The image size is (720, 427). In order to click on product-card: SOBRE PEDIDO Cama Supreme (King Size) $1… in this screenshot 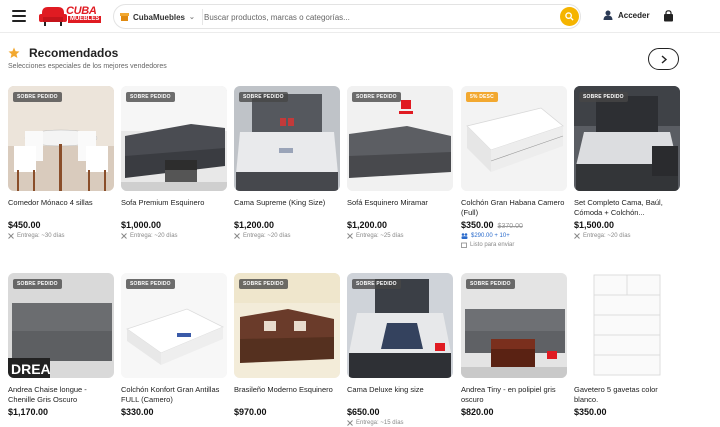, I will do `click(287, 162)`.